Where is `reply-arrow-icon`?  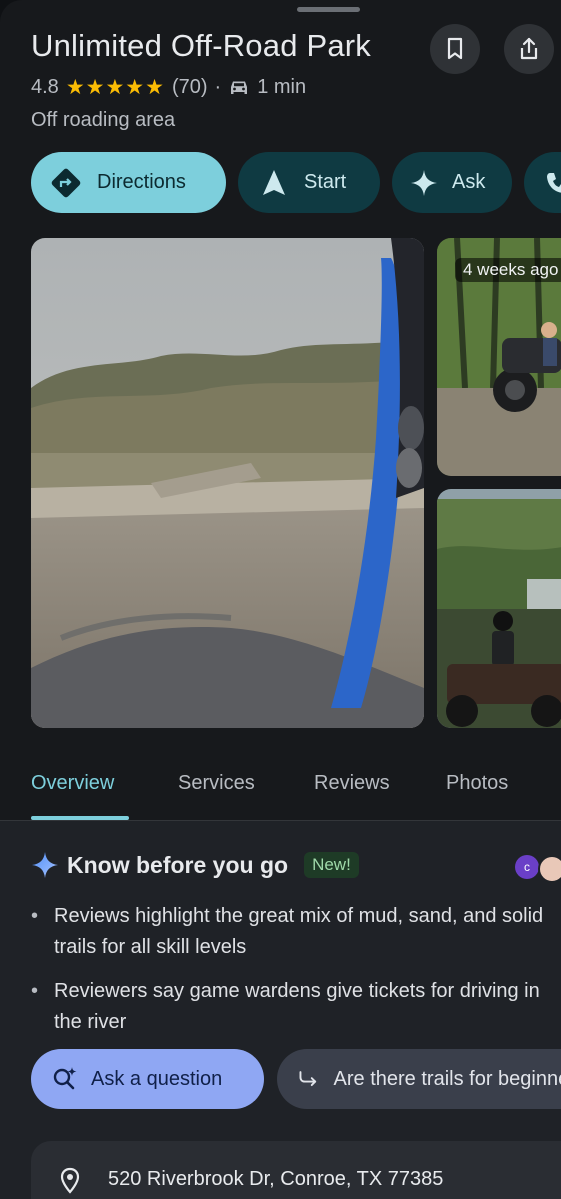
reply-arrow-icon is located at coordinates (308, 1079).